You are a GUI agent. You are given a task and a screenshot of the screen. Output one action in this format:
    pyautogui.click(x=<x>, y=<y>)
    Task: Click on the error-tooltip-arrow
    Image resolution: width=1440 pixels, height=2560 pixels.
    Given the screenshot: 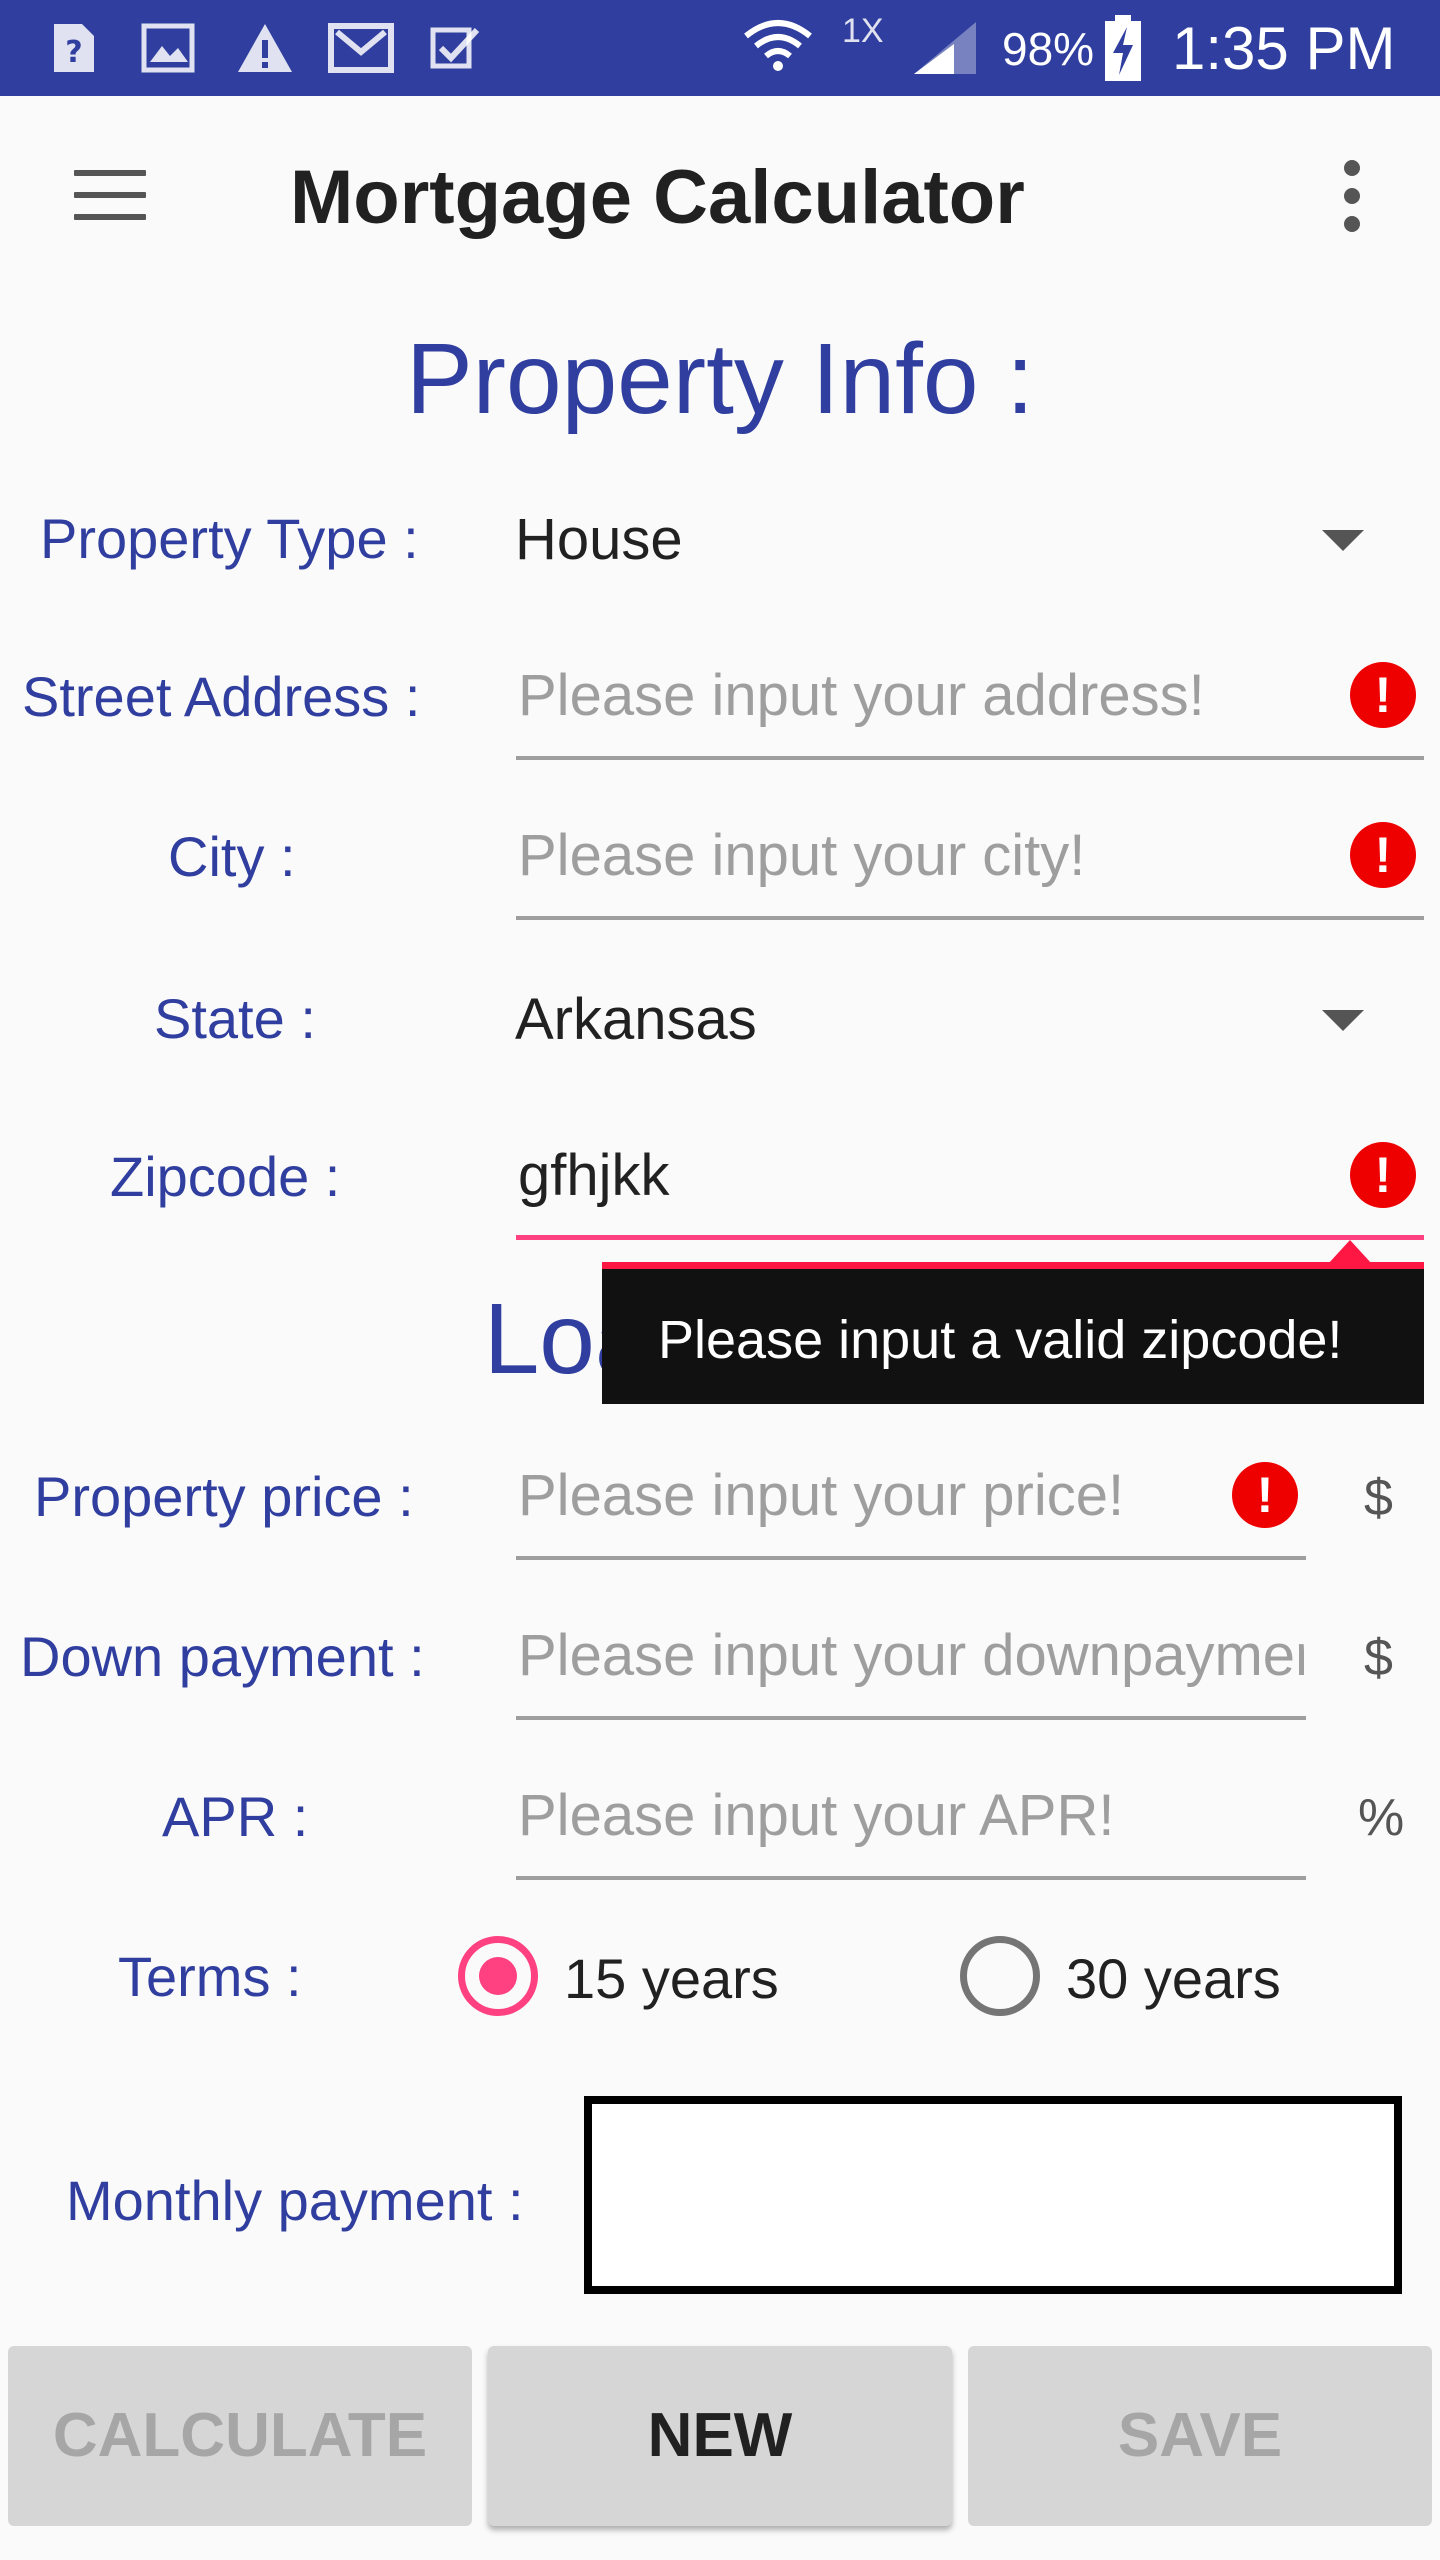 What is the action you would take?
    pyautogui.click(x=1350, y=1252)
    